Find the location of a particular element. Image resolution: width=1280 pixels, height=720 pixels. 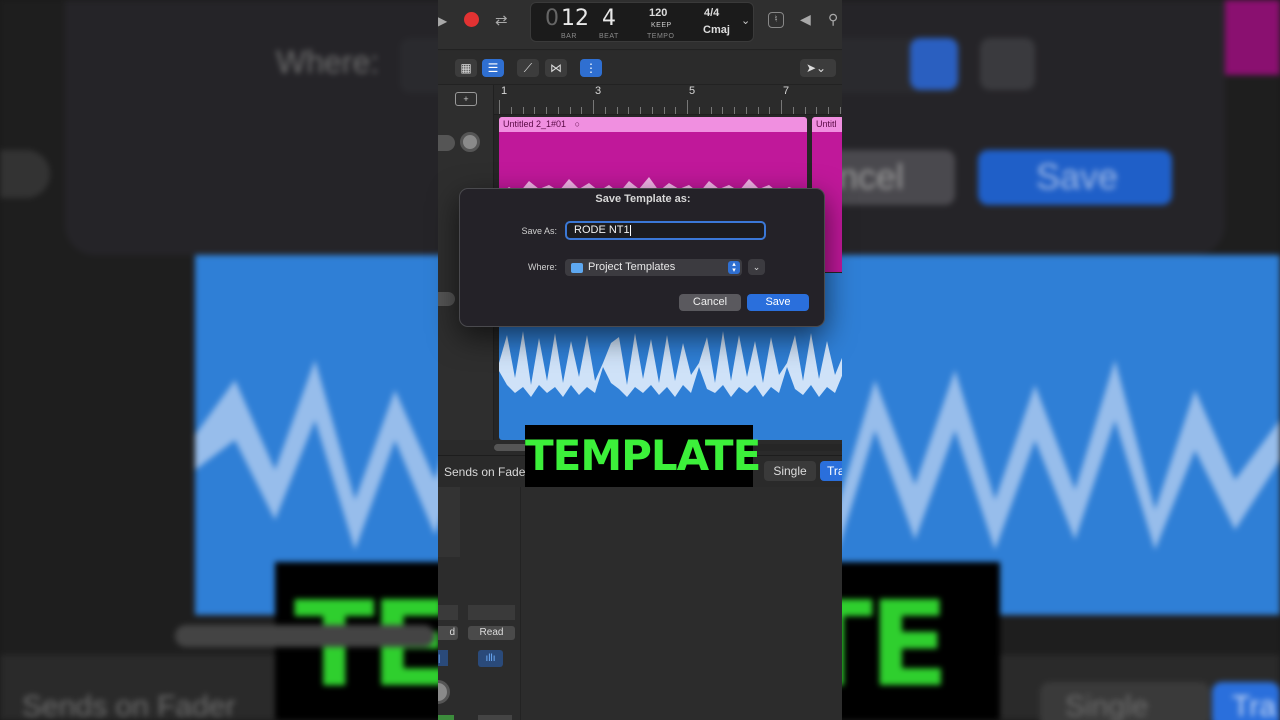

snap-icon: ⋮ is located at coordinates (591, 68).